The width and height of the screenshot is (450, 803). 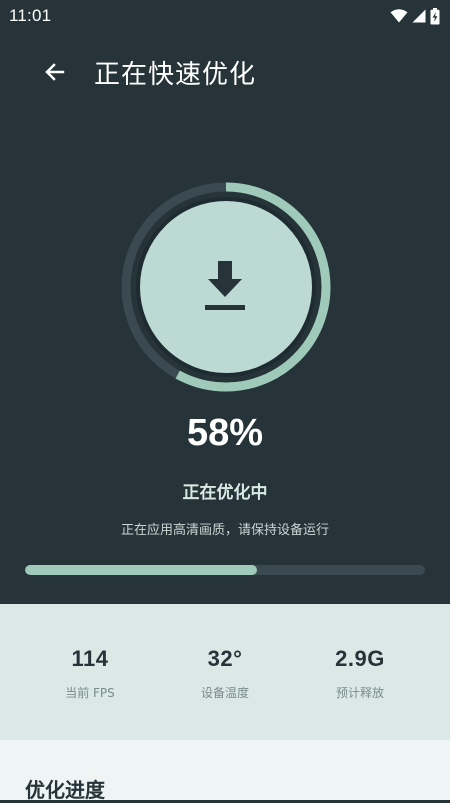 What do you see at coordinates (30, 15) in the screenshot?
I see `status-time: 11:01` at bounding box center [30, 15].